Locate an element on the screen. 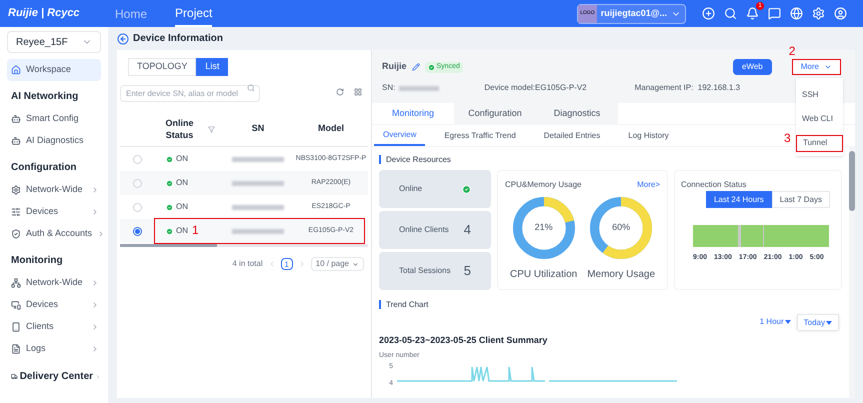  eweb-button: eWeb is located at coordinates (752, 67).